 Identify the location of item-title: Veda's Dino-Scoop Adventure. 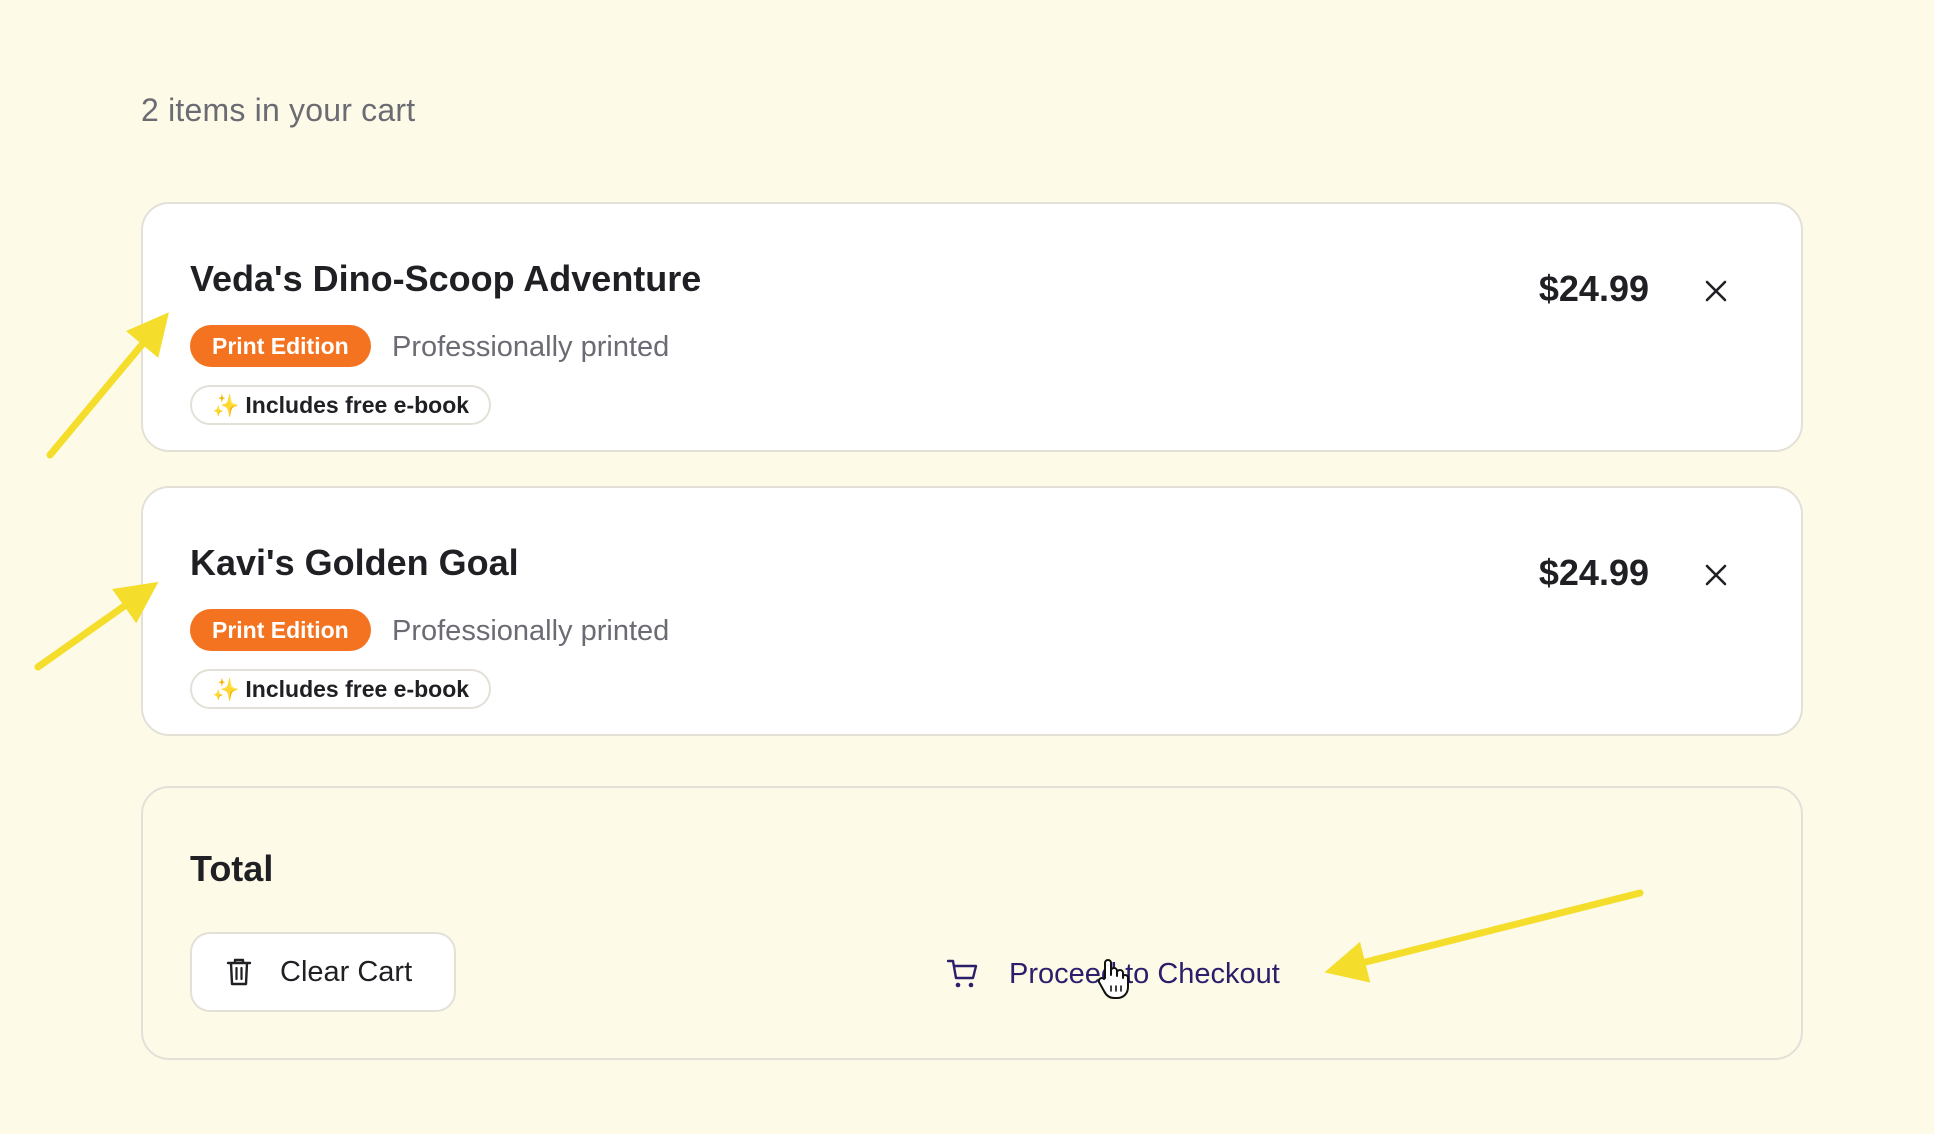
(446, 278).